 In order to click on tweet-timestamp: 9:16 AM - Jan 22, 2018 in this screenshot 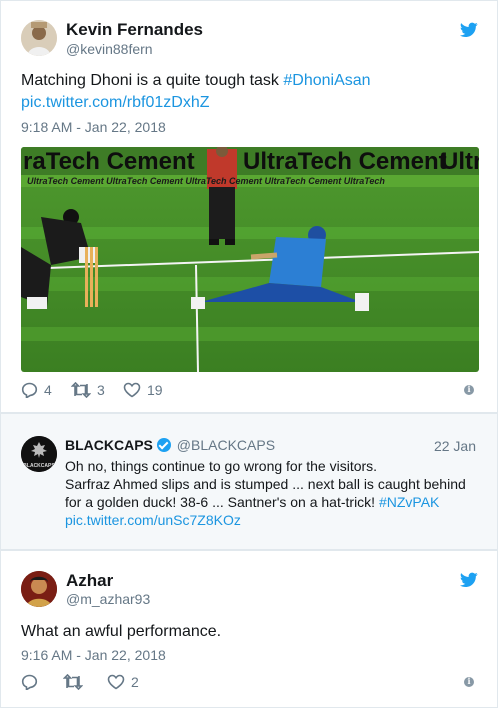, I will do `click(93, 655)`.